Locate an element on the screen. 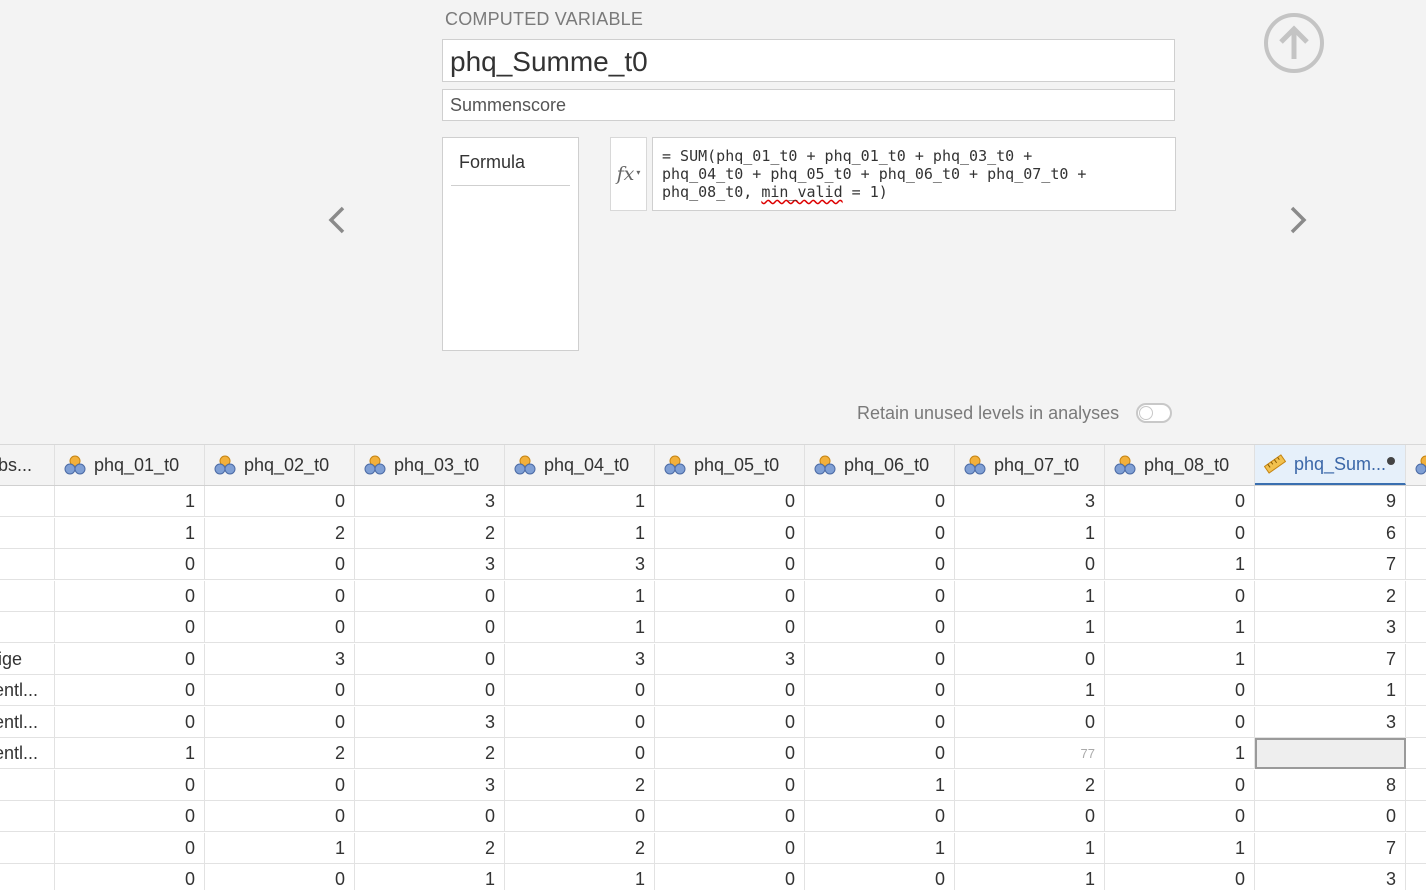 This screenshot has height=890, width=1426. column-header-1: phq_01_t0 is located at coordinates (130, 465).